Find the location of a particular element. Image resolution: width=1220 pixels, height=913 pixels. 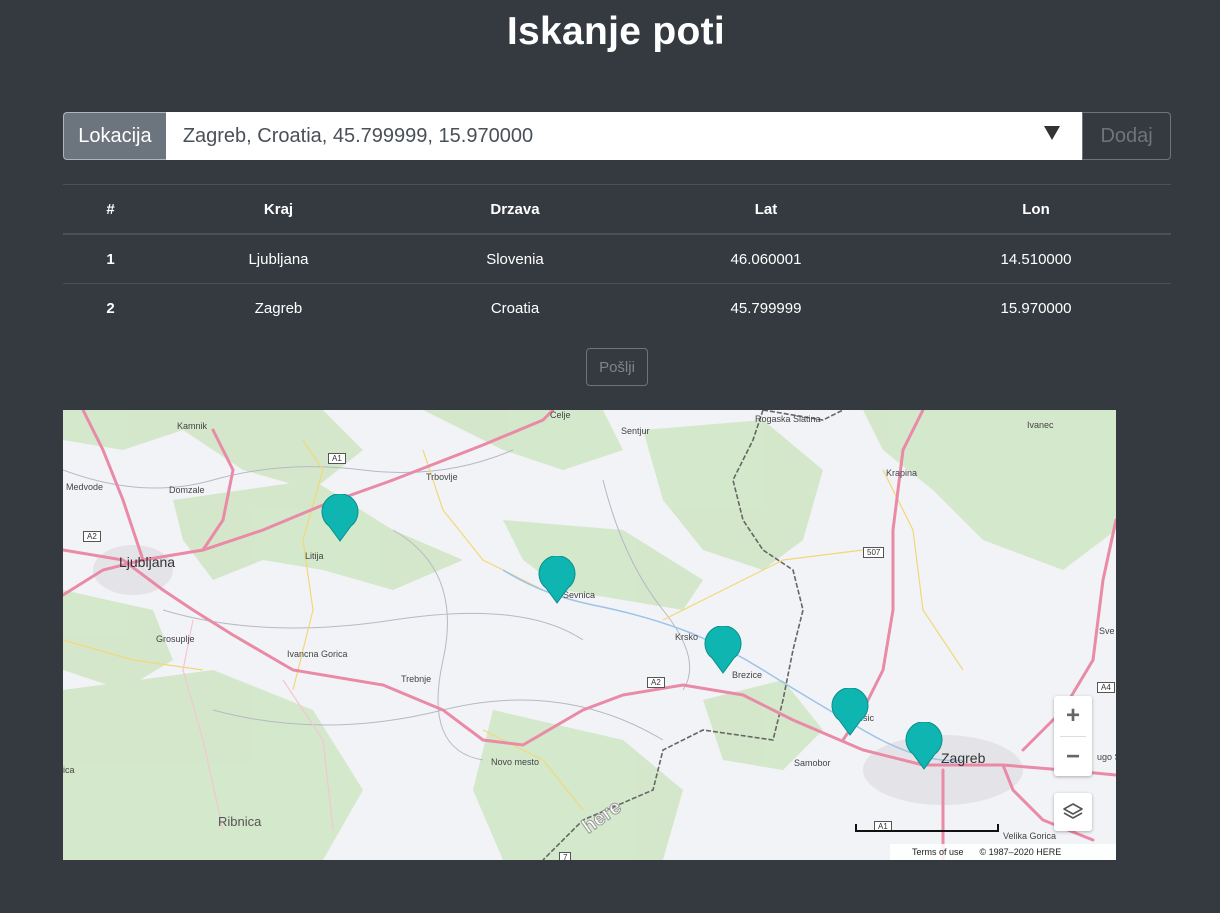

table-header-row: # Kraj Drzava Lat Lon is located at coordinates (617, 209).